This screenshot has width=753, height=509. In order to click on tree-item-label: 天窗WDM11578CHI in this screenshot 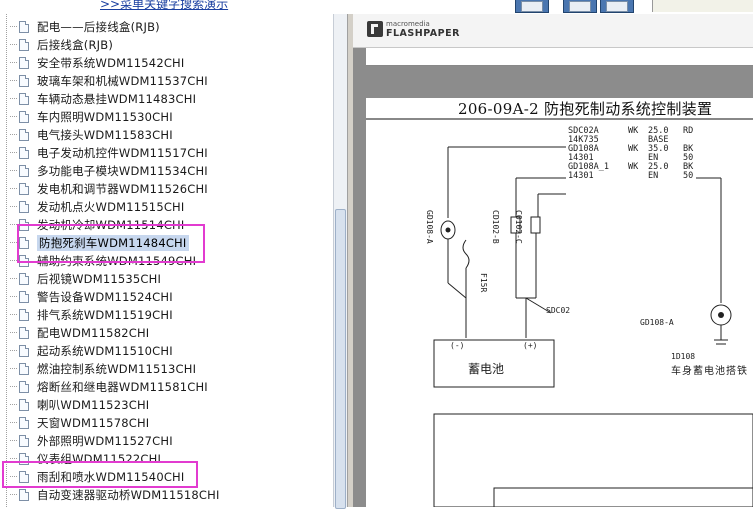, I will do `click(93, 422)`.